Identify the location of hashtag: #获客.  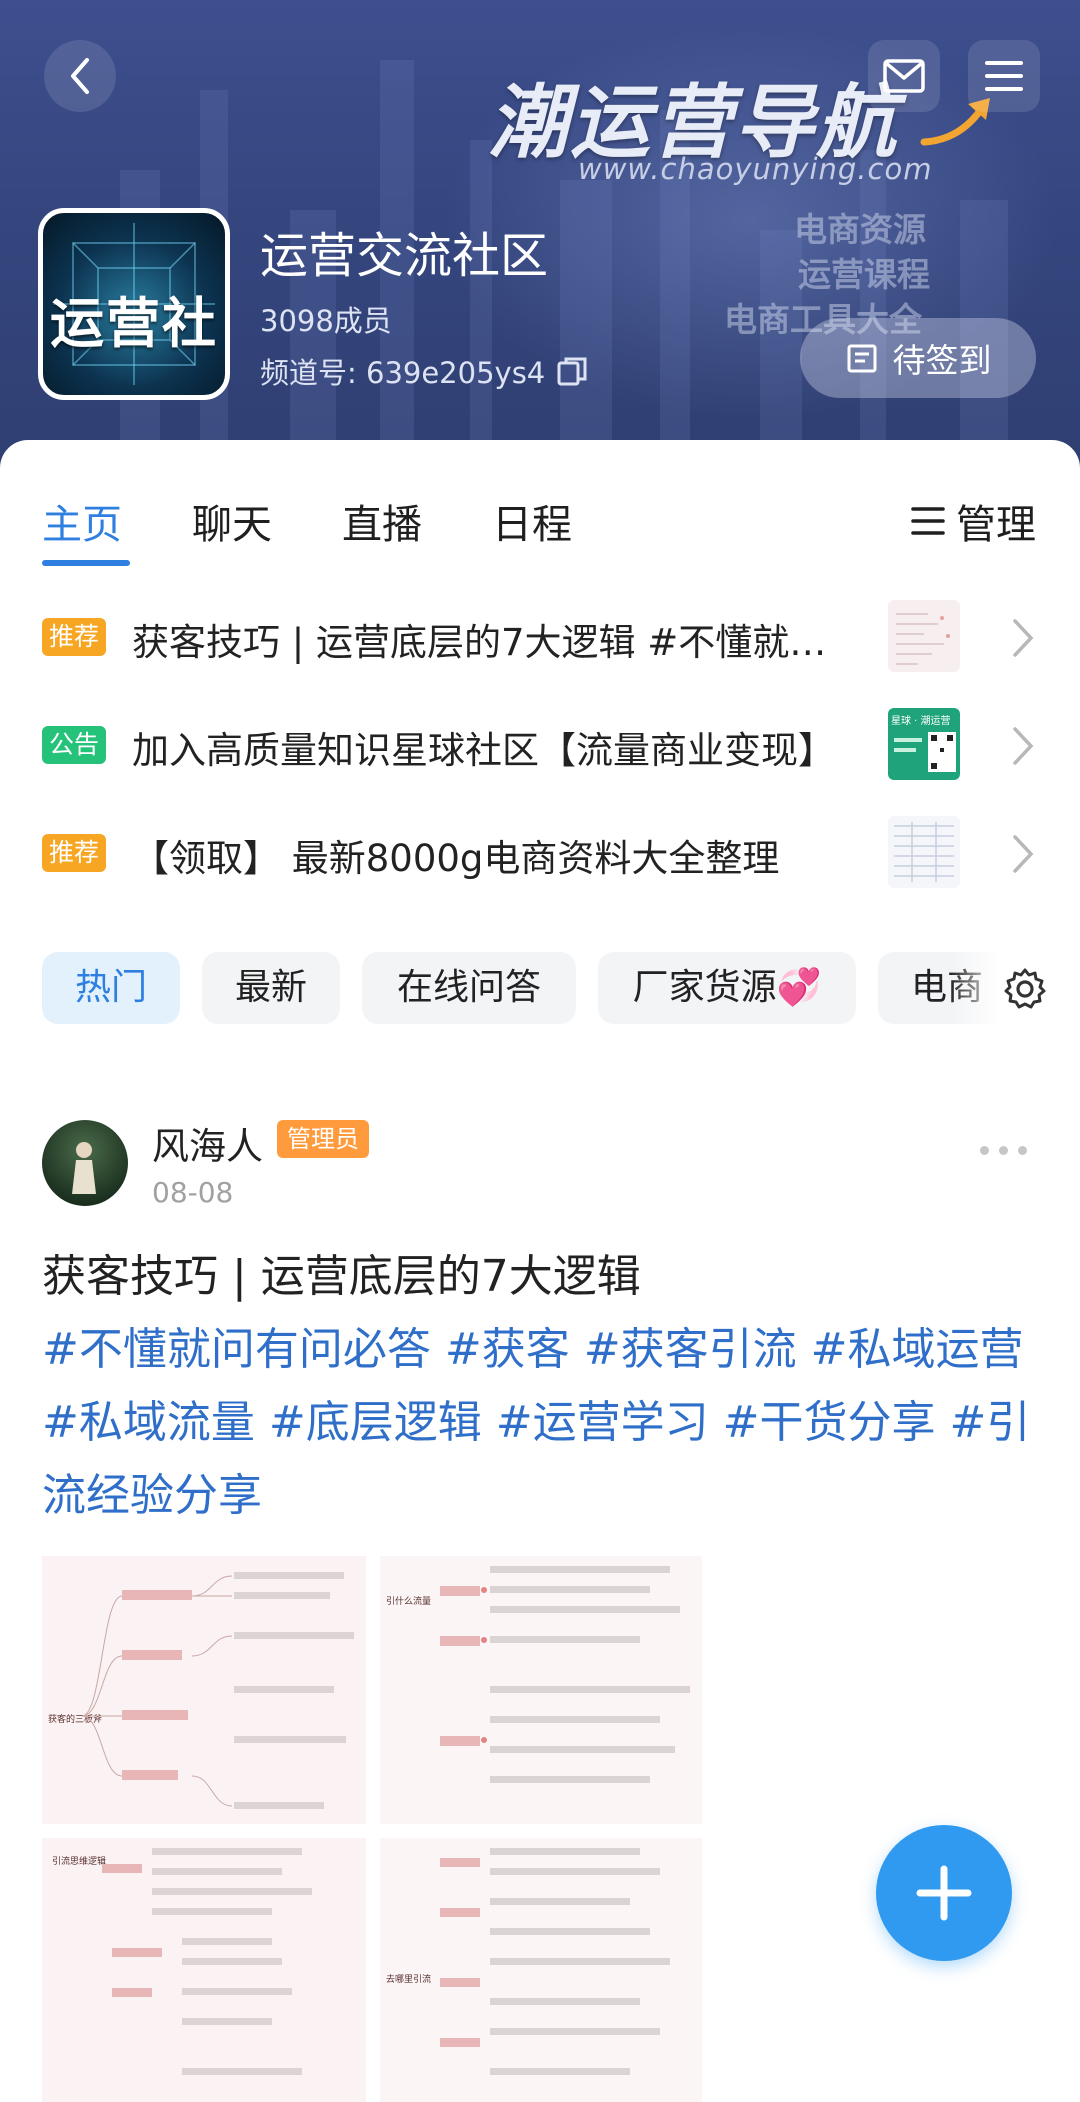
(507, 1349).